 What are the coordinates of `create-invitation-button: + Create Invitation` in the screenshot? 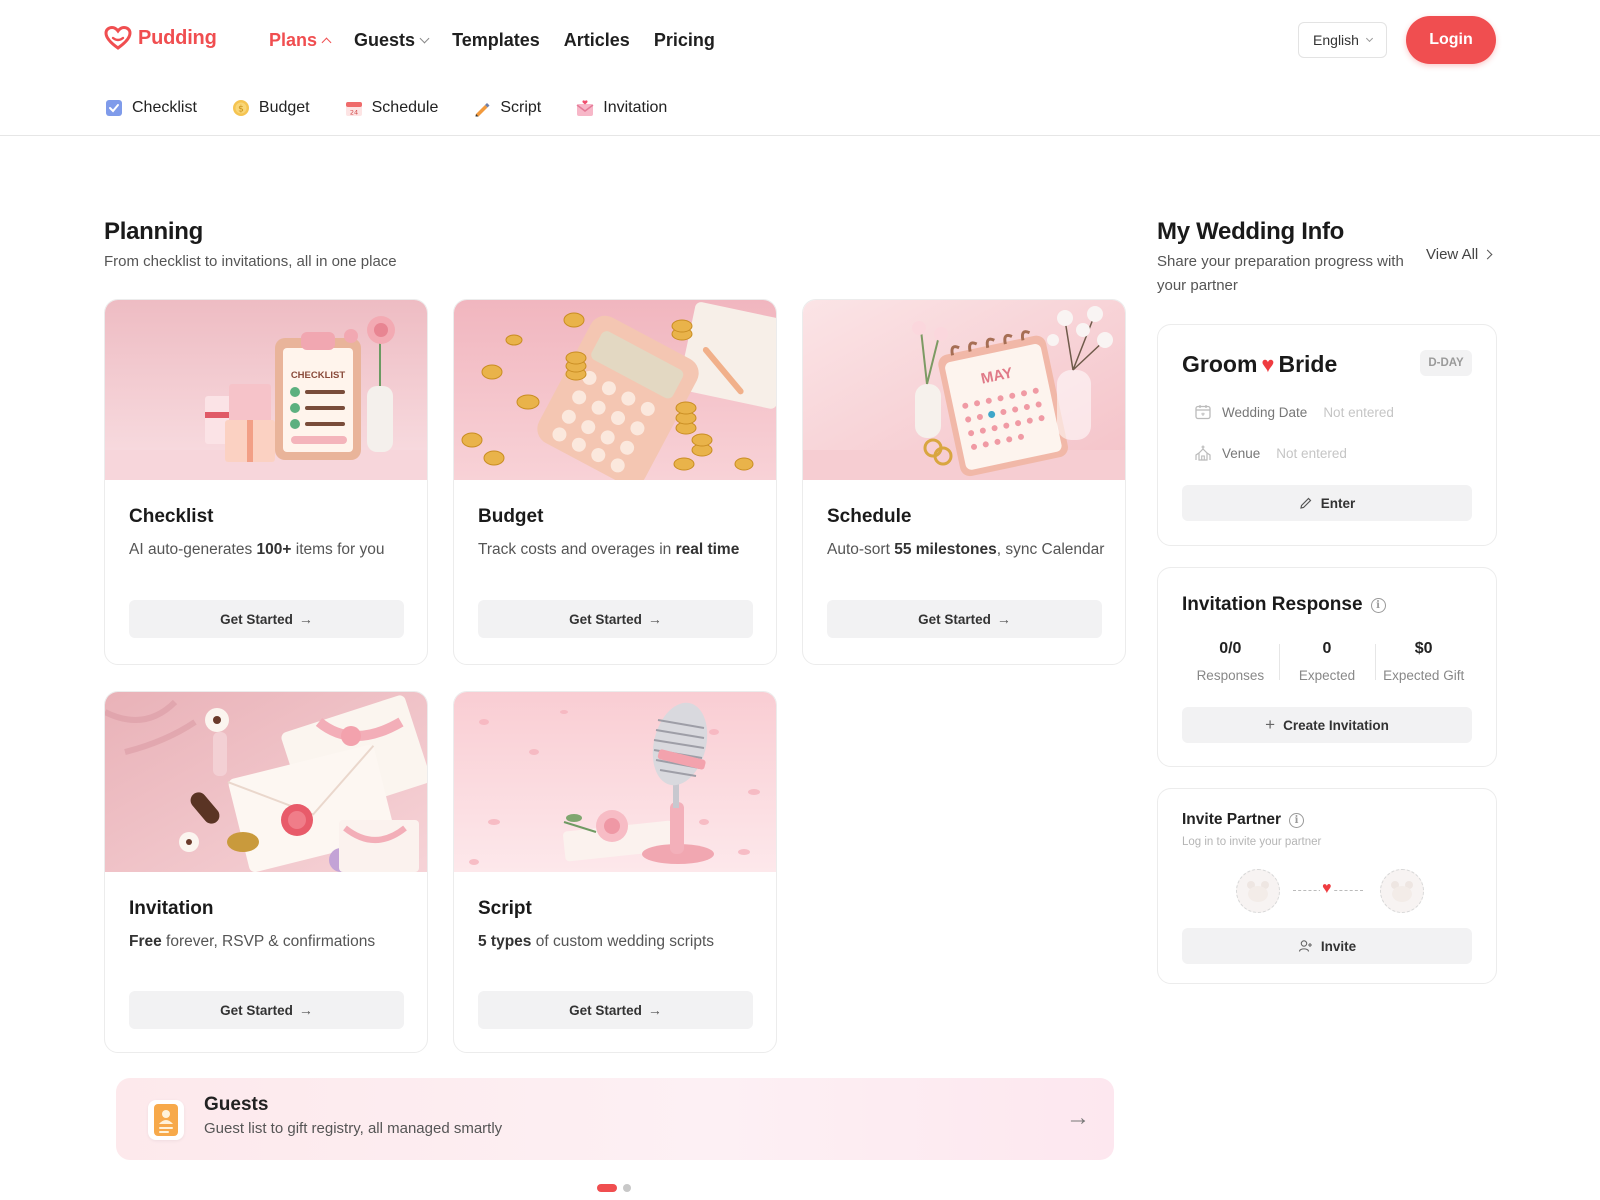 It's located at (1327, 725).